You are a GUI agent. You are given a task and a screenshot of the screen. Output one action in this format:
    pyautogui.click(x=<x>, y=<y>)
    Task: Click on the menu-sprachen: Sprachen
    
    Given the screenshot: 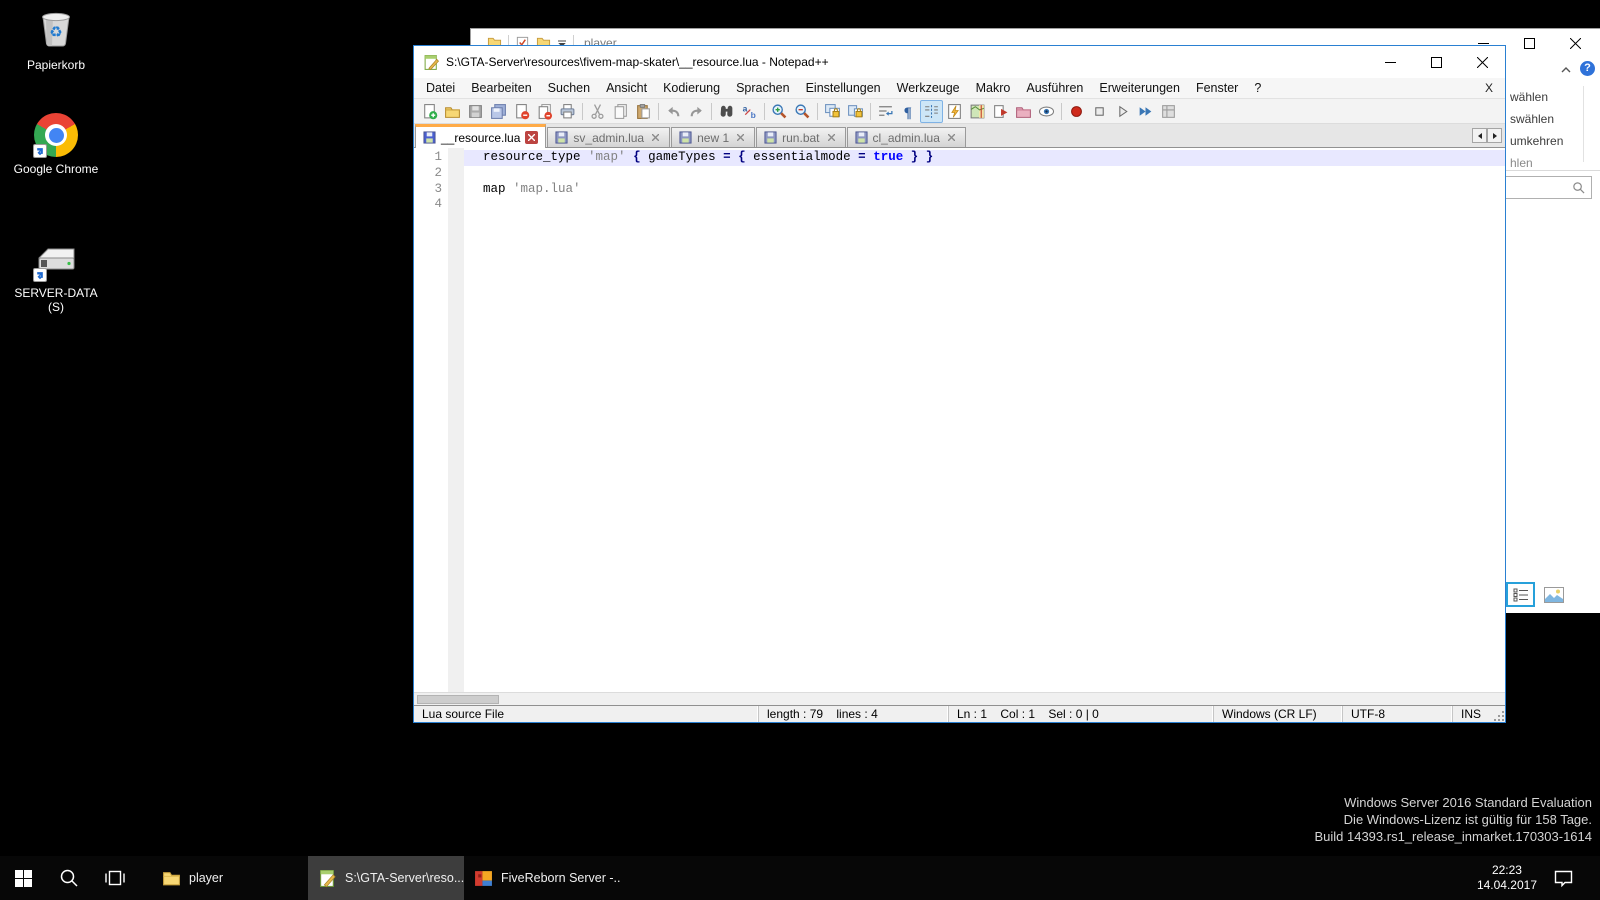 What is the action you would take?
    pyautogui.click(x=763, y=88)
    